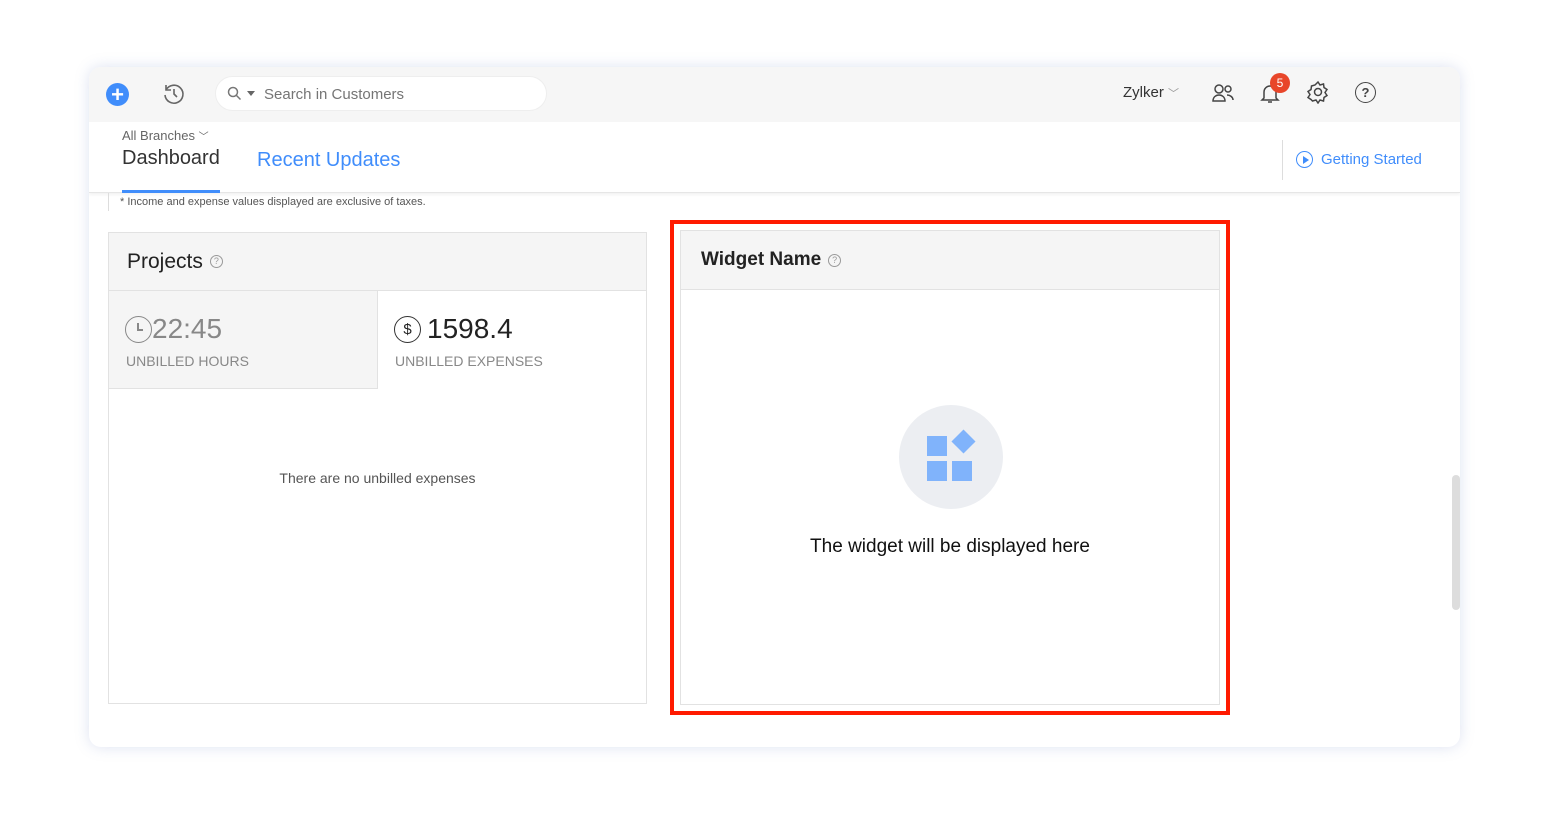  I want to click on hours-value: 22:45, so click(187, 328).